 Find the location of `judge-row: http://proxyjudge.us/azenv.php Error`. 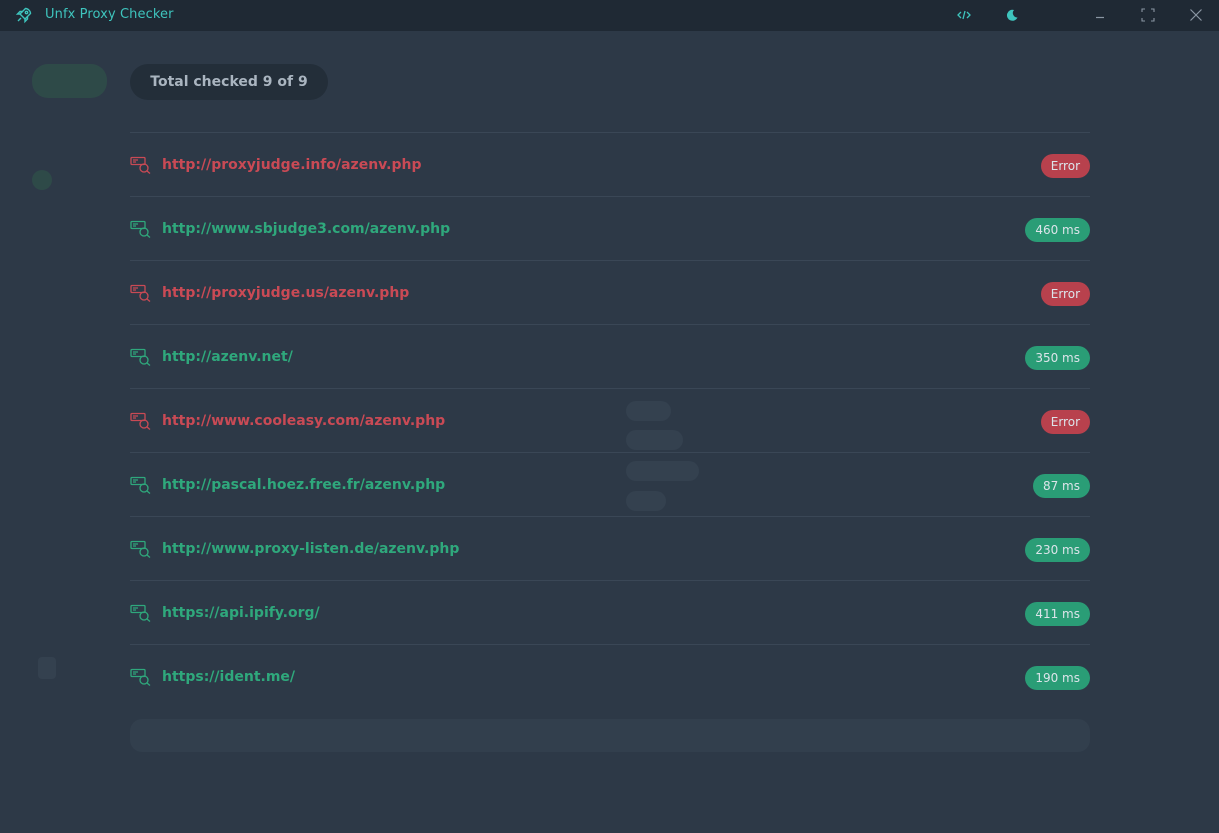

judge-row: http://proxyjudge.us/azenv.php Error is located at coordinates (610, 292).